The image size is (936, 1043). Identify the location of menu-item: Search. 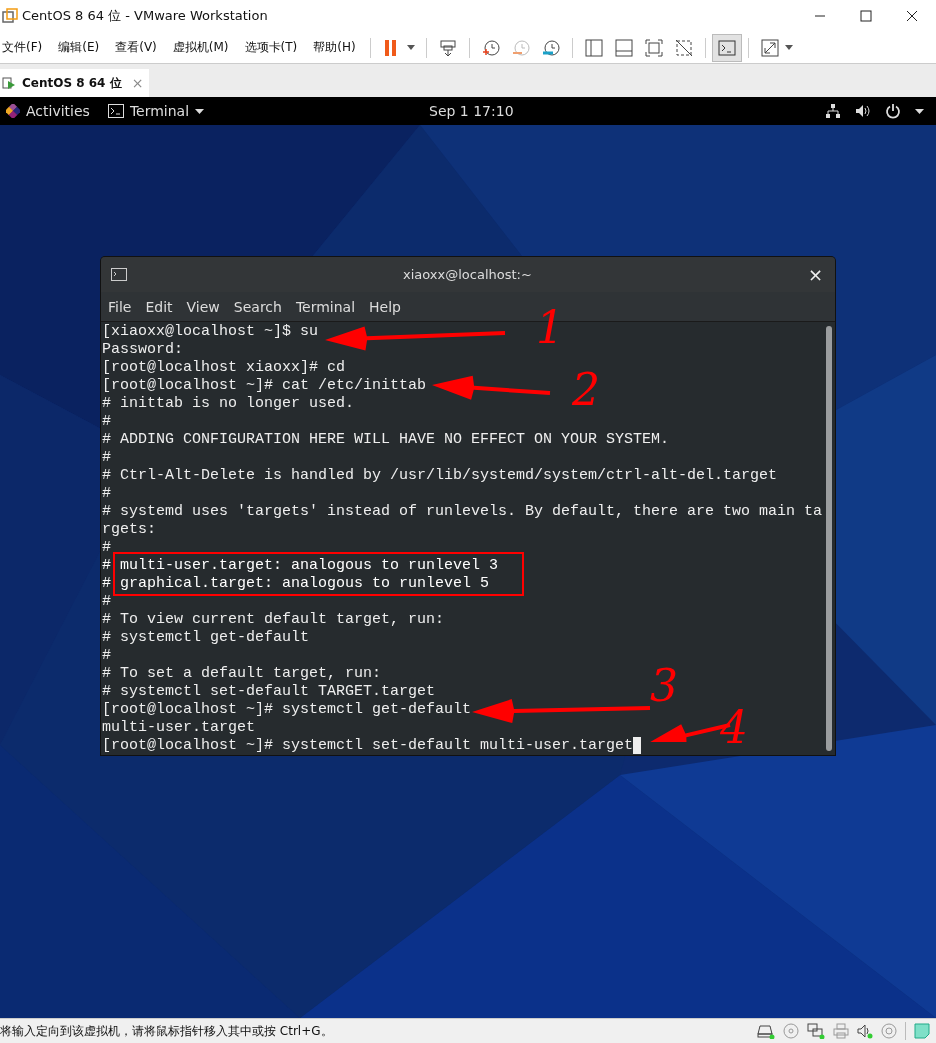
(257, 306).